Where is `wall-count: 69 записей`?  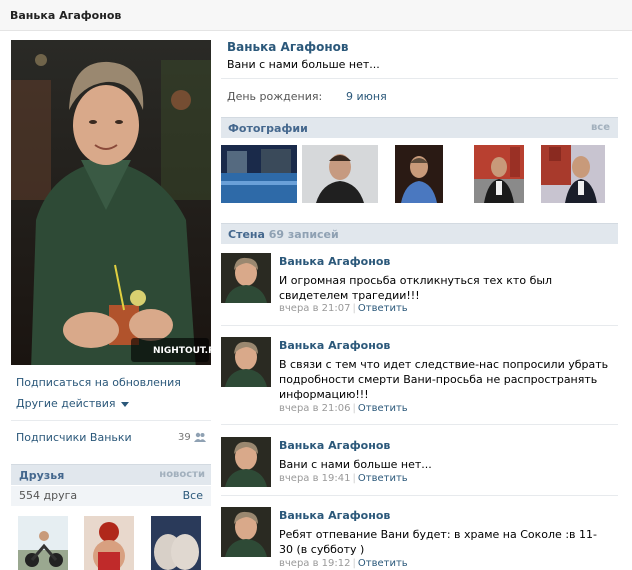
wall-count: 69 записей is located at coordinates (303, 234).